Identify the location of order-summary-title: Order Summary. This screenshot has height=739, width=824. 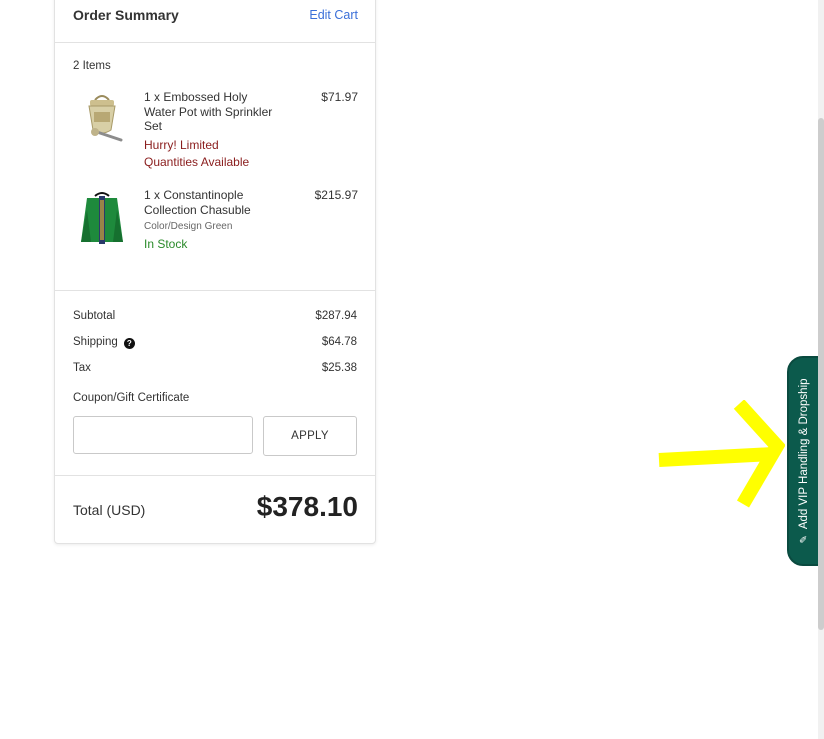
(126, 15).